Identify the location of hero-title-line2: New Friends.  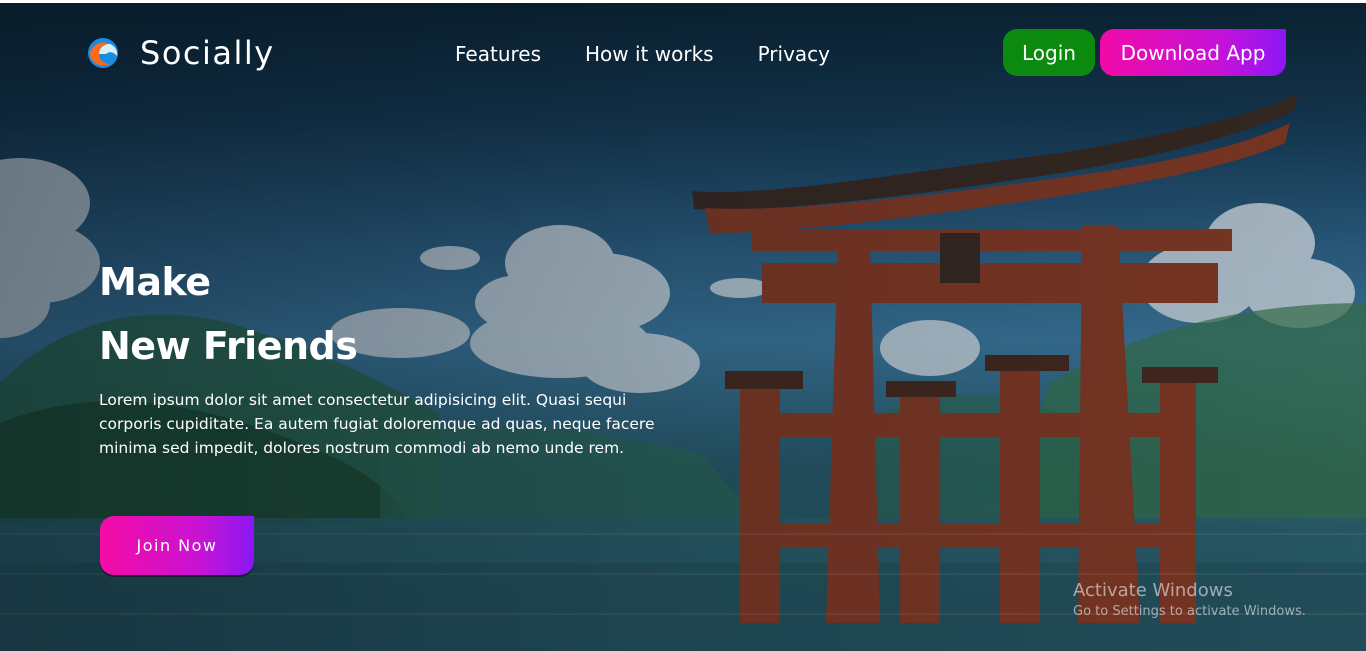
(228, 346).